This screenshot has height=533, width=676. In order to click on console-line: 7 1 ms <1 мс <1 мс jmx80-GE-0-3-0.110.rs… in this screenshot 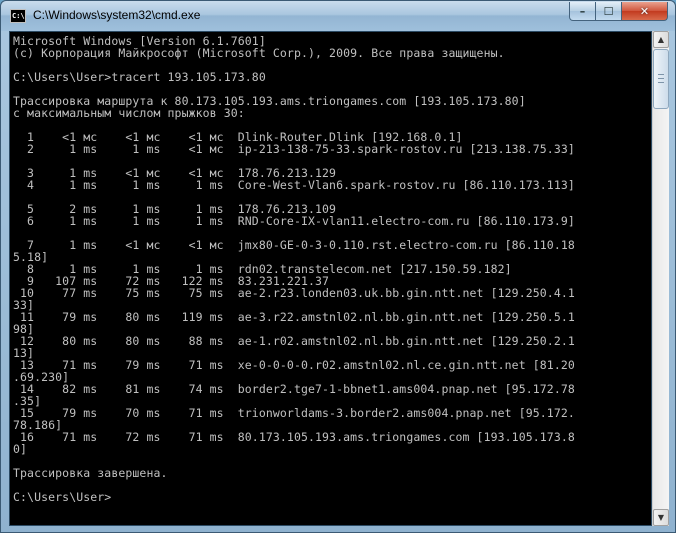, I will do `click(294, 245)`.